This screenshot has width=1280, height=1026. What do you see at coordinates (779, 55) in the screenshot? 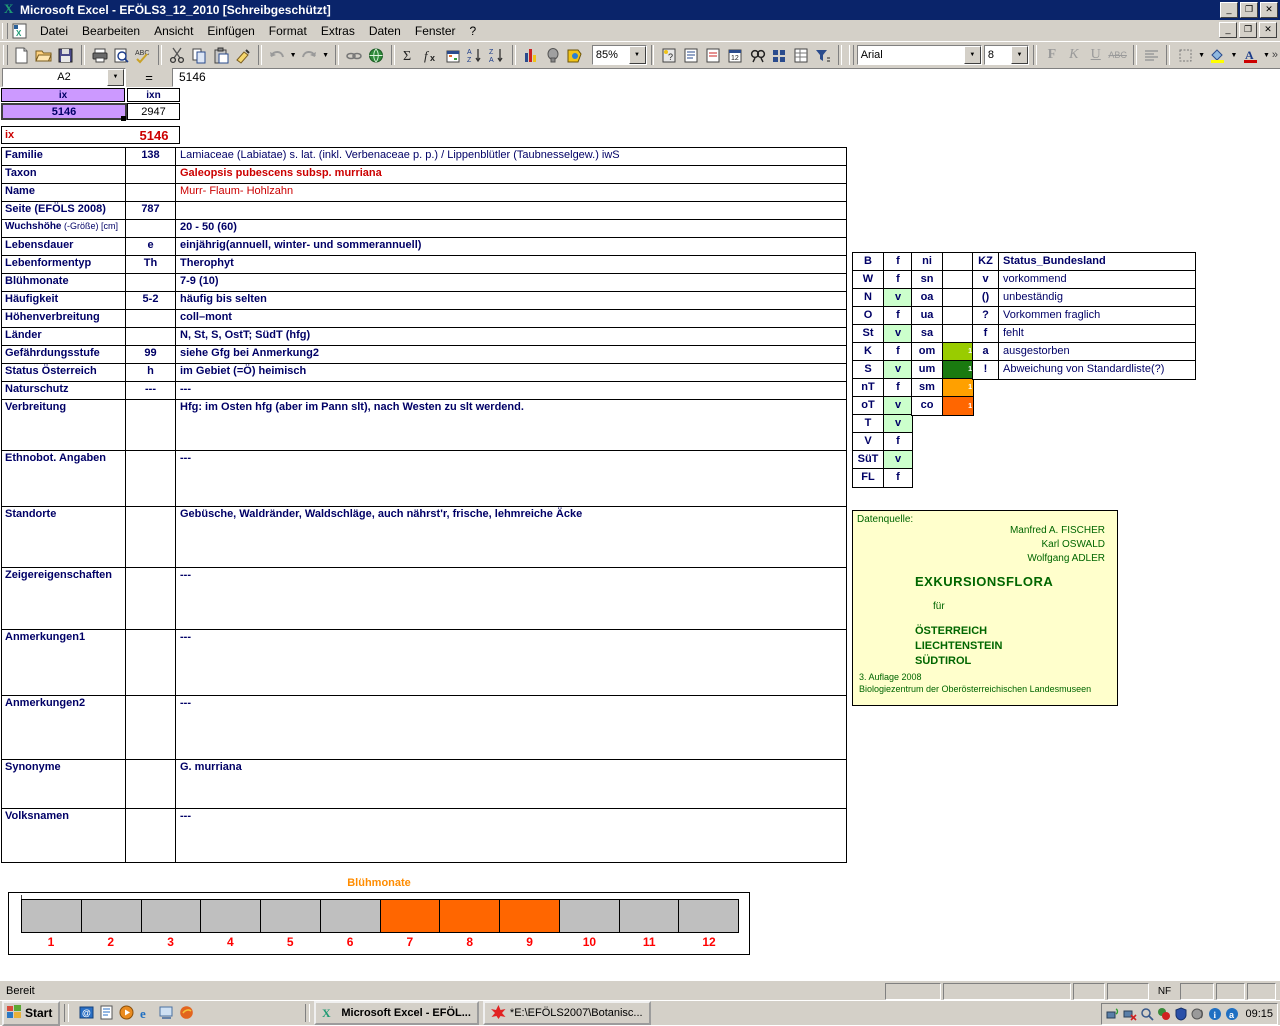
I see `merge-cells-icon` at bounding box center [779, 55].